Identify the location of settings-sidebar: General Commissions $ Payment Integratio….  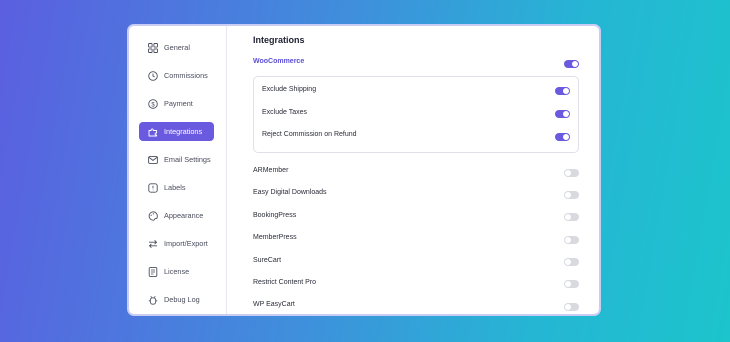
(178, 170).